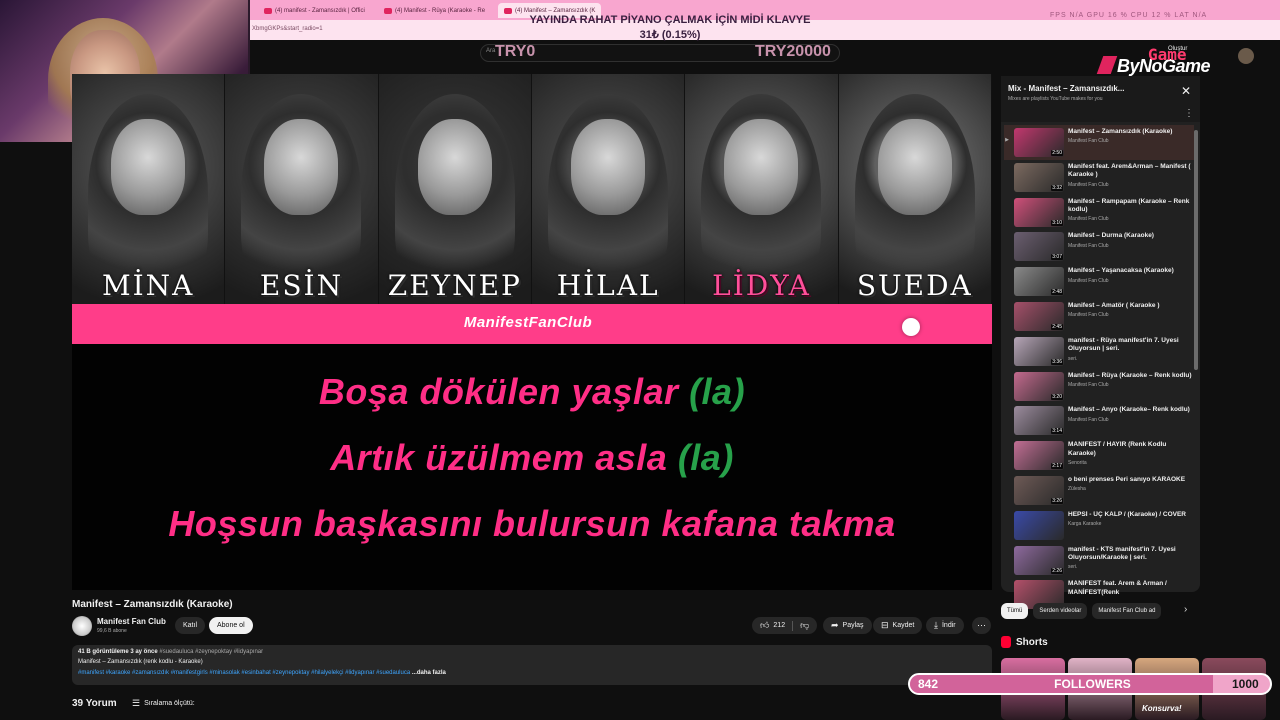  What do you see at coordinates (1039, 560) in the screenshot?
I see `playlist-thumbnail: 2:26` at bounding box center [1039, 560].